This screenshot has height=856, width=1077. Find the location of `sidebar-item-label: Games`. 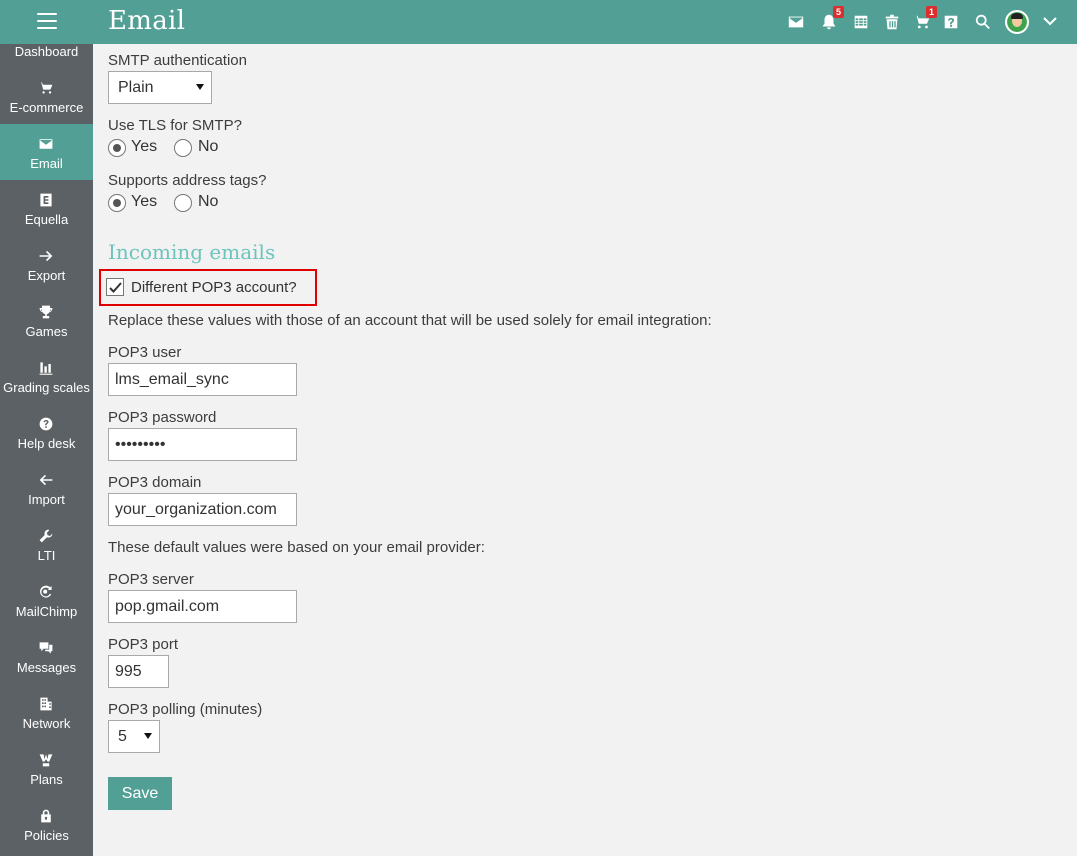

sidebar-item-label: Games is located at coordinates (46, 331).